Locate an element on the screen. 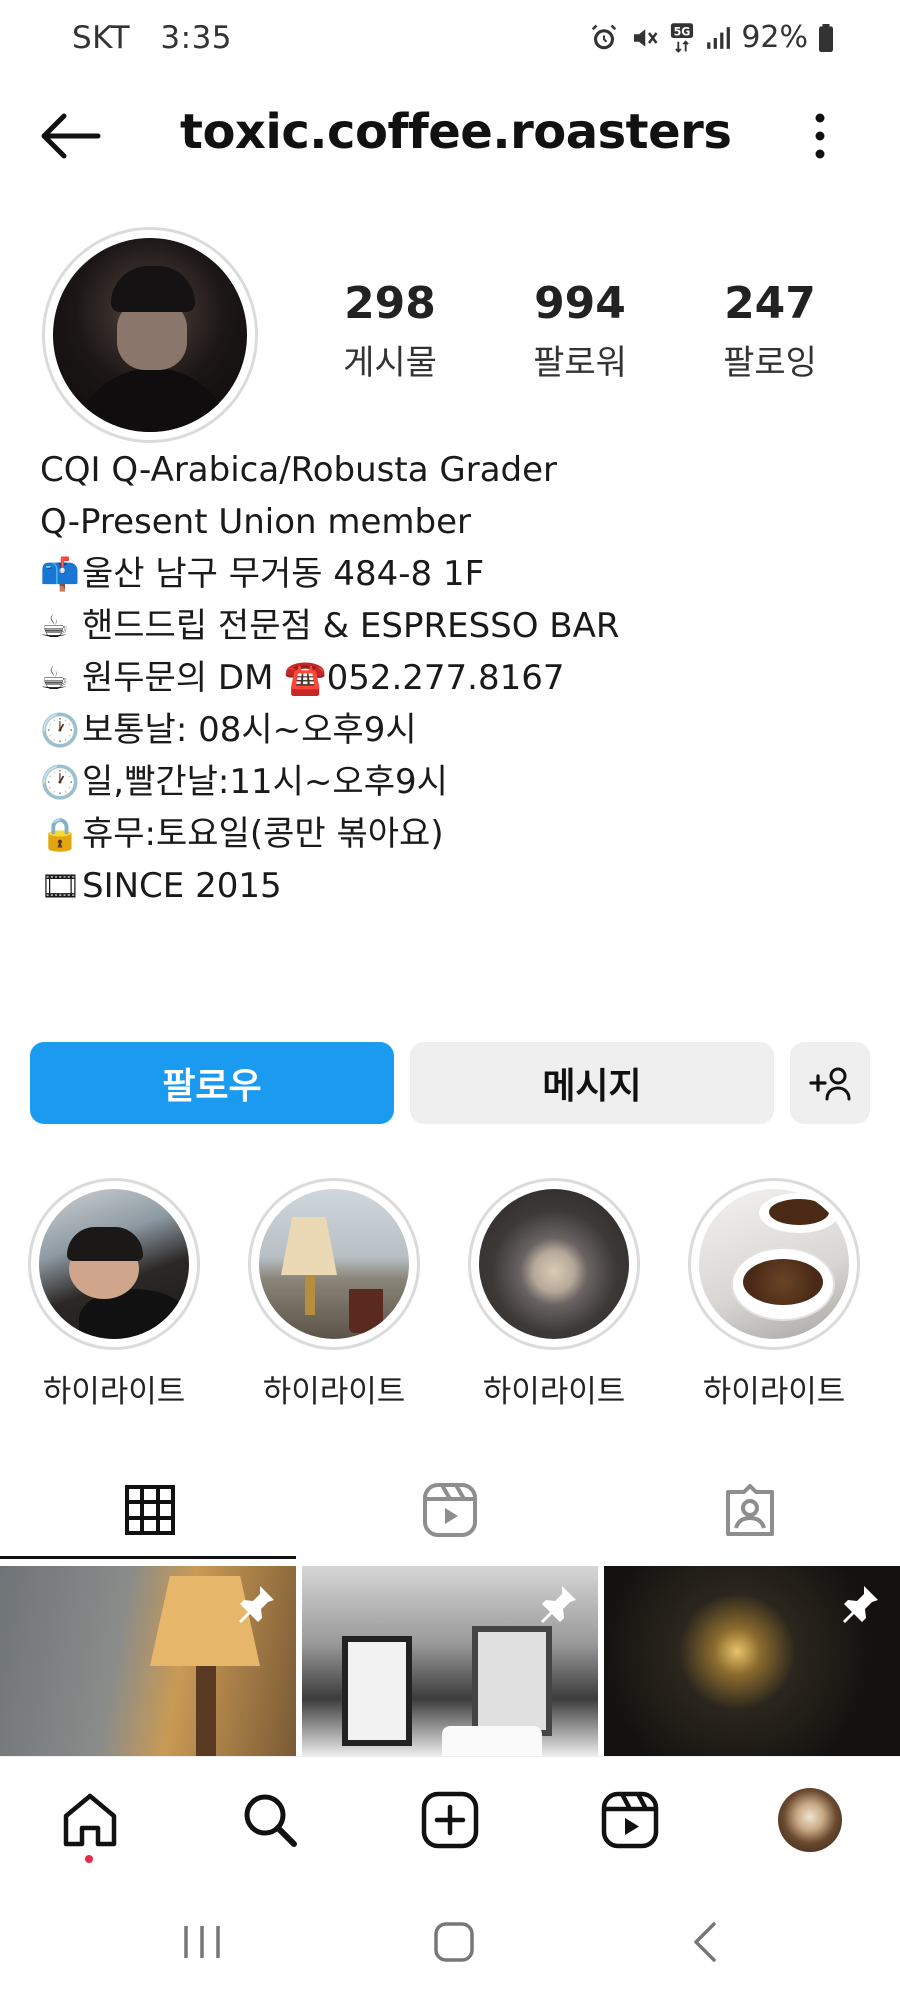  tab-grid is located at coordinates (150, 1509).